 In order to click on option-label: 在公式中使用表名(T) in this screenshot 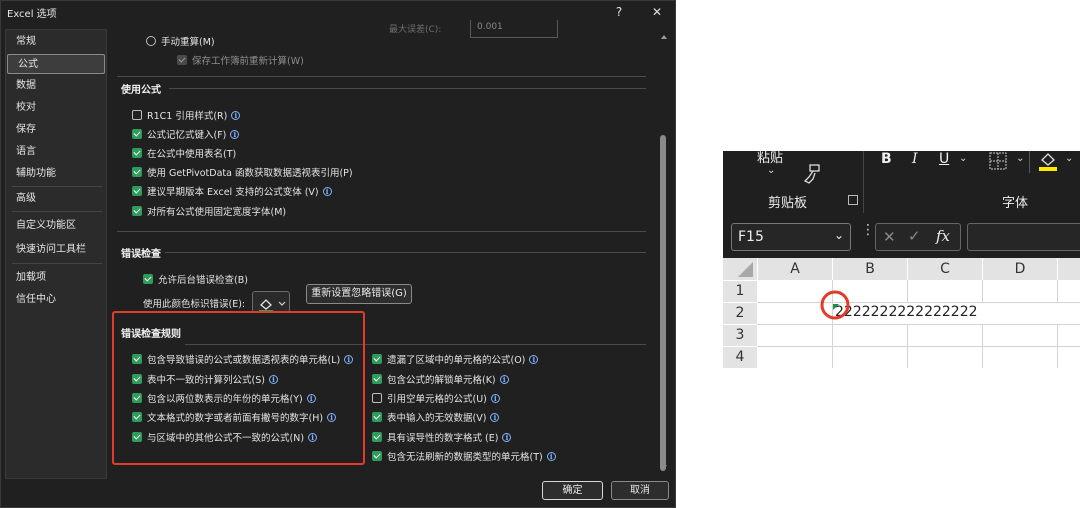, I will do `click(192, 154)`.